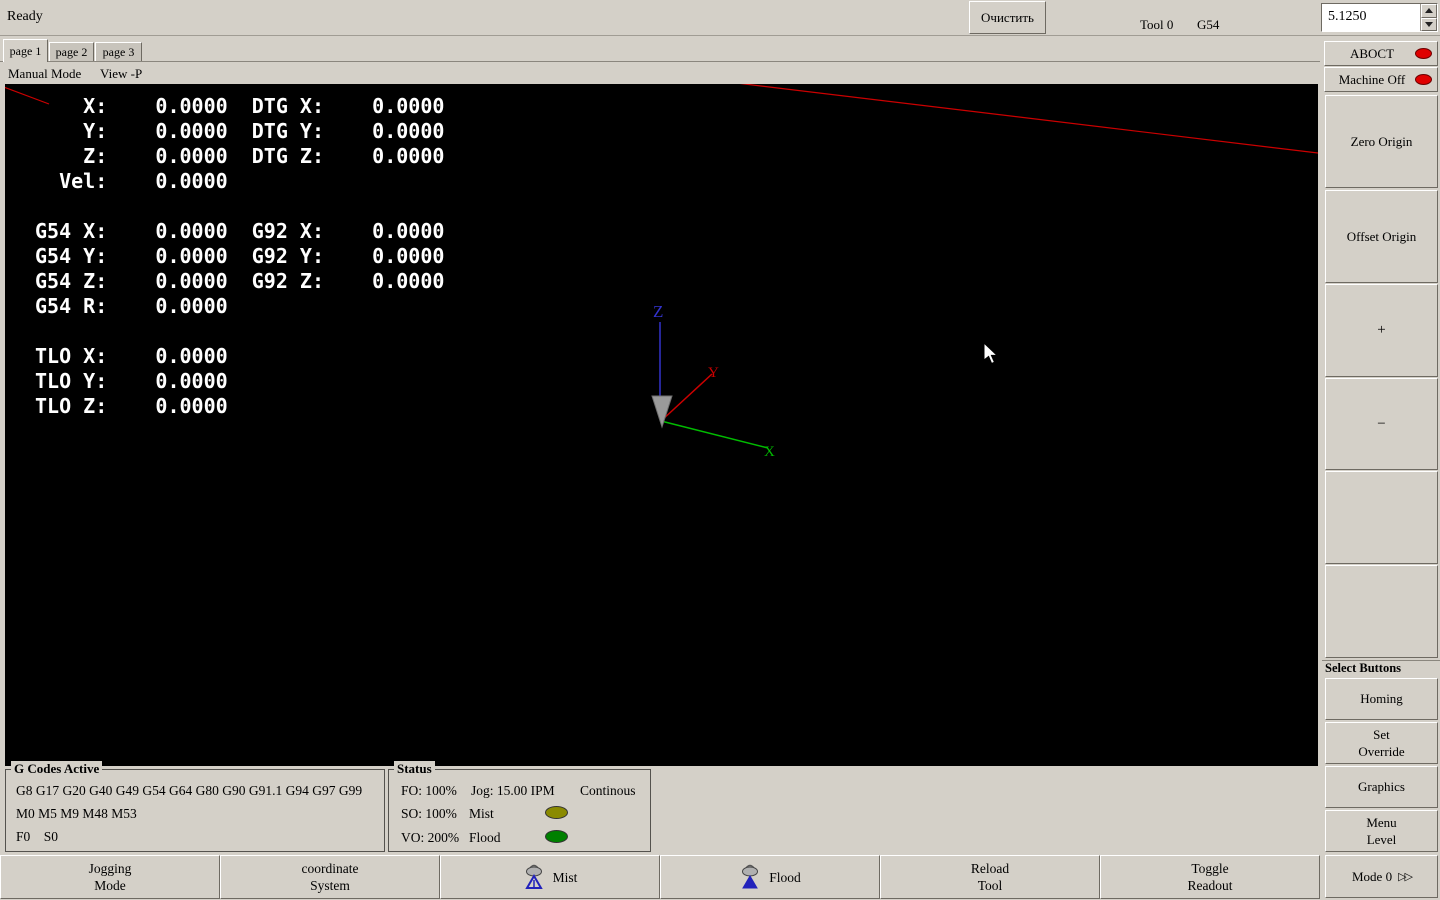  I want to click on plus-icon: +, so click(1381, 330).